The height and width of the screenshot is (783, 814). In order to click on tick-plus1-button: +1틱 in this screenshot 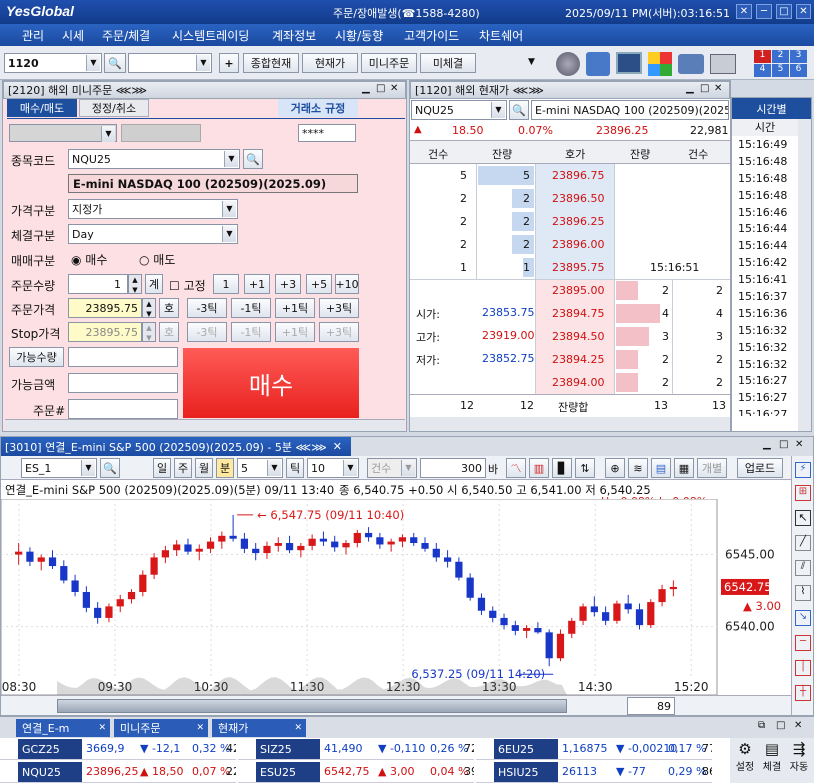, I will do `click(295, 308)`.